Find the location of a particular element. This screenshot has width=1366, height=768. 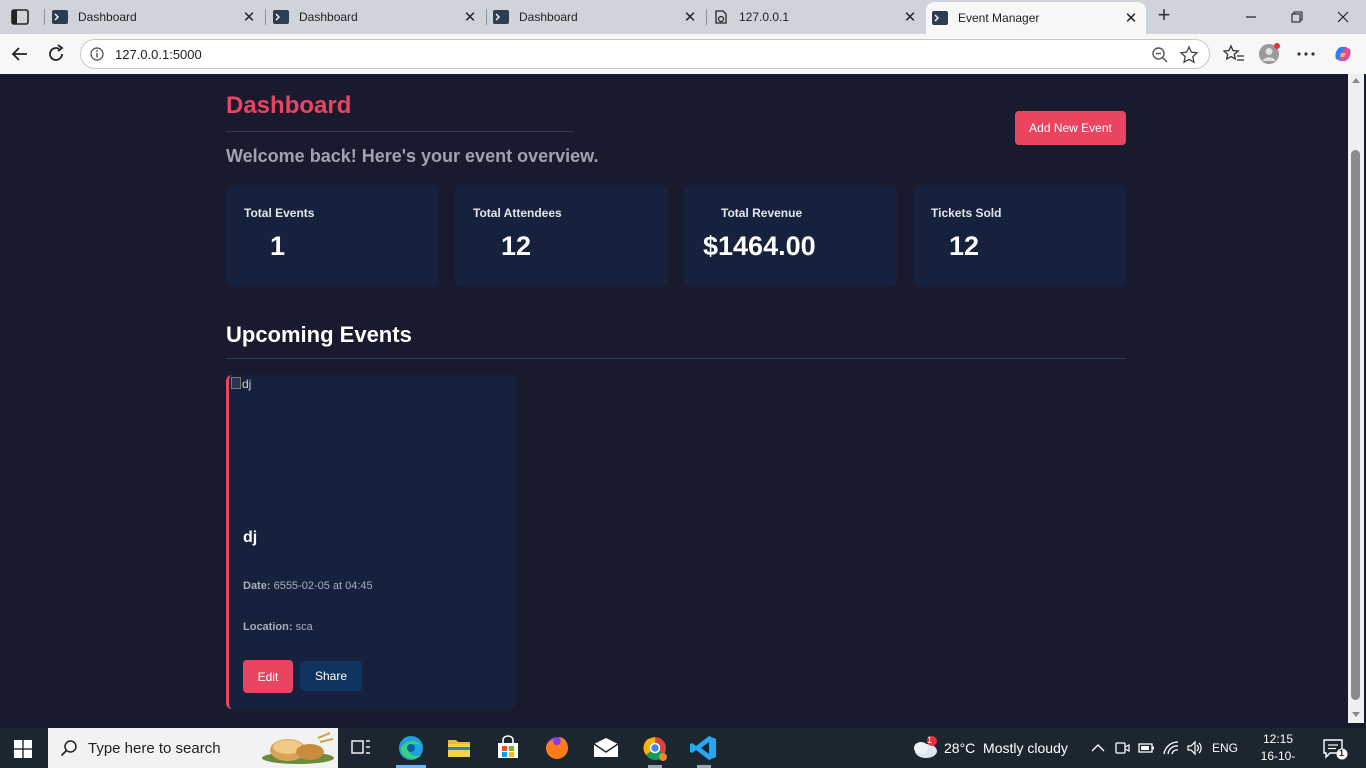

broken-image-icon is located at coordinates (236, 383).